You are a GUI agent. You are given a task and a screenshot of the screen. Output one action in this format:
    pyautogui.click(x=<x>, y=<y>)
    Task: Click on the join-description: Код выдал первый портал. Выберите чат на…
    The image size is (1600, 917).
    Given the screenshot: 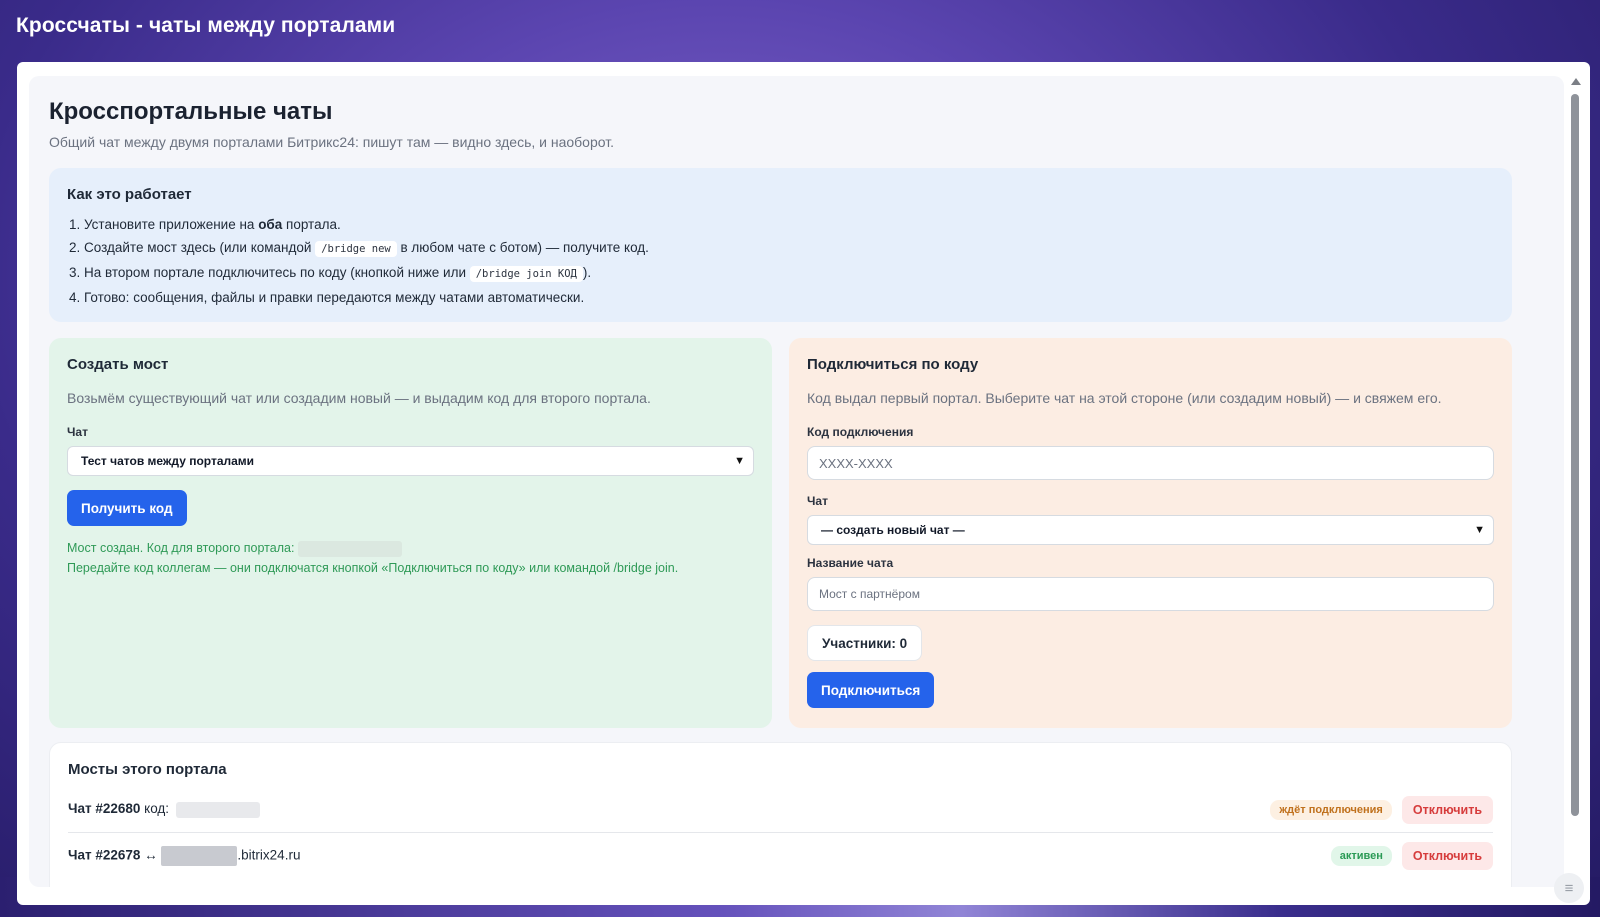 What is the action you would take?
    pyautogui.click(x=1124, y=398)
    